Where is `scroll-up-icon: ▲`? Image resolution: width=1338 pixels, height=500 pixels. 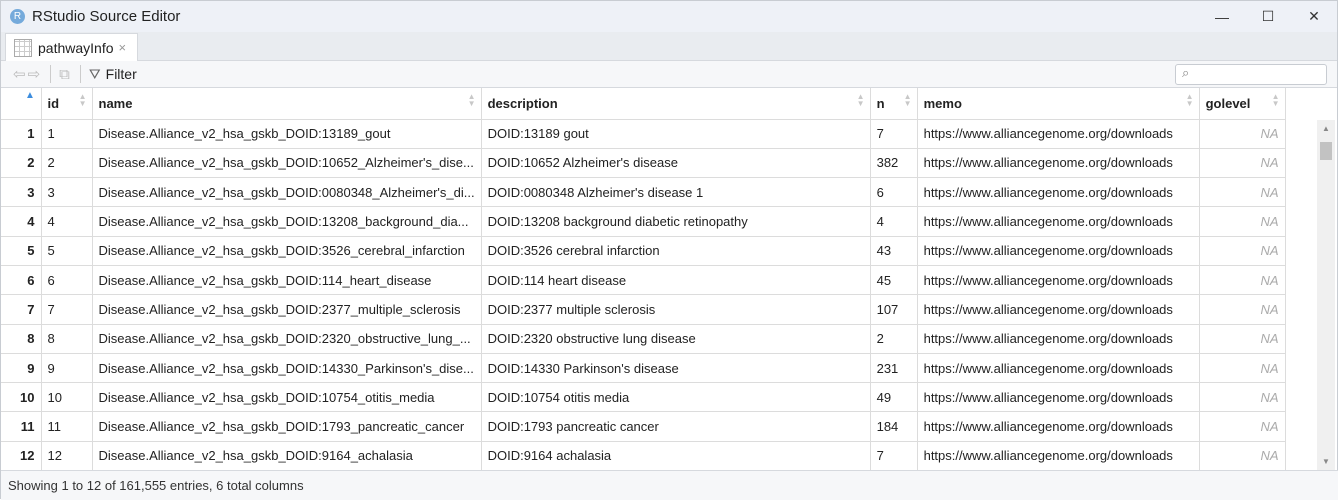 scroll-up-icon: ▲ is located at coordinates (1326, 128).